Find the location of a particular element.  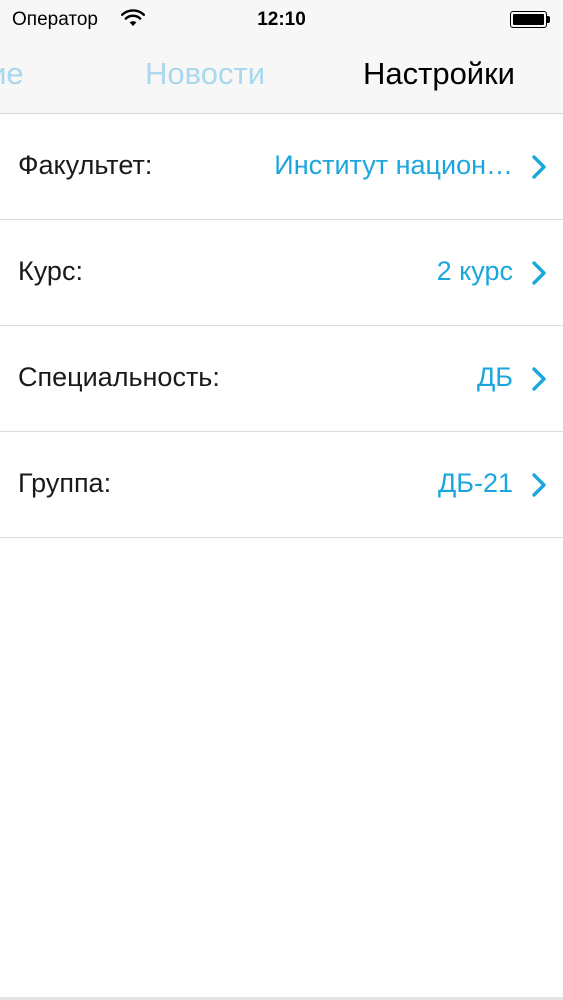

status-time: 12:10 is located at coordinates (281, 19).